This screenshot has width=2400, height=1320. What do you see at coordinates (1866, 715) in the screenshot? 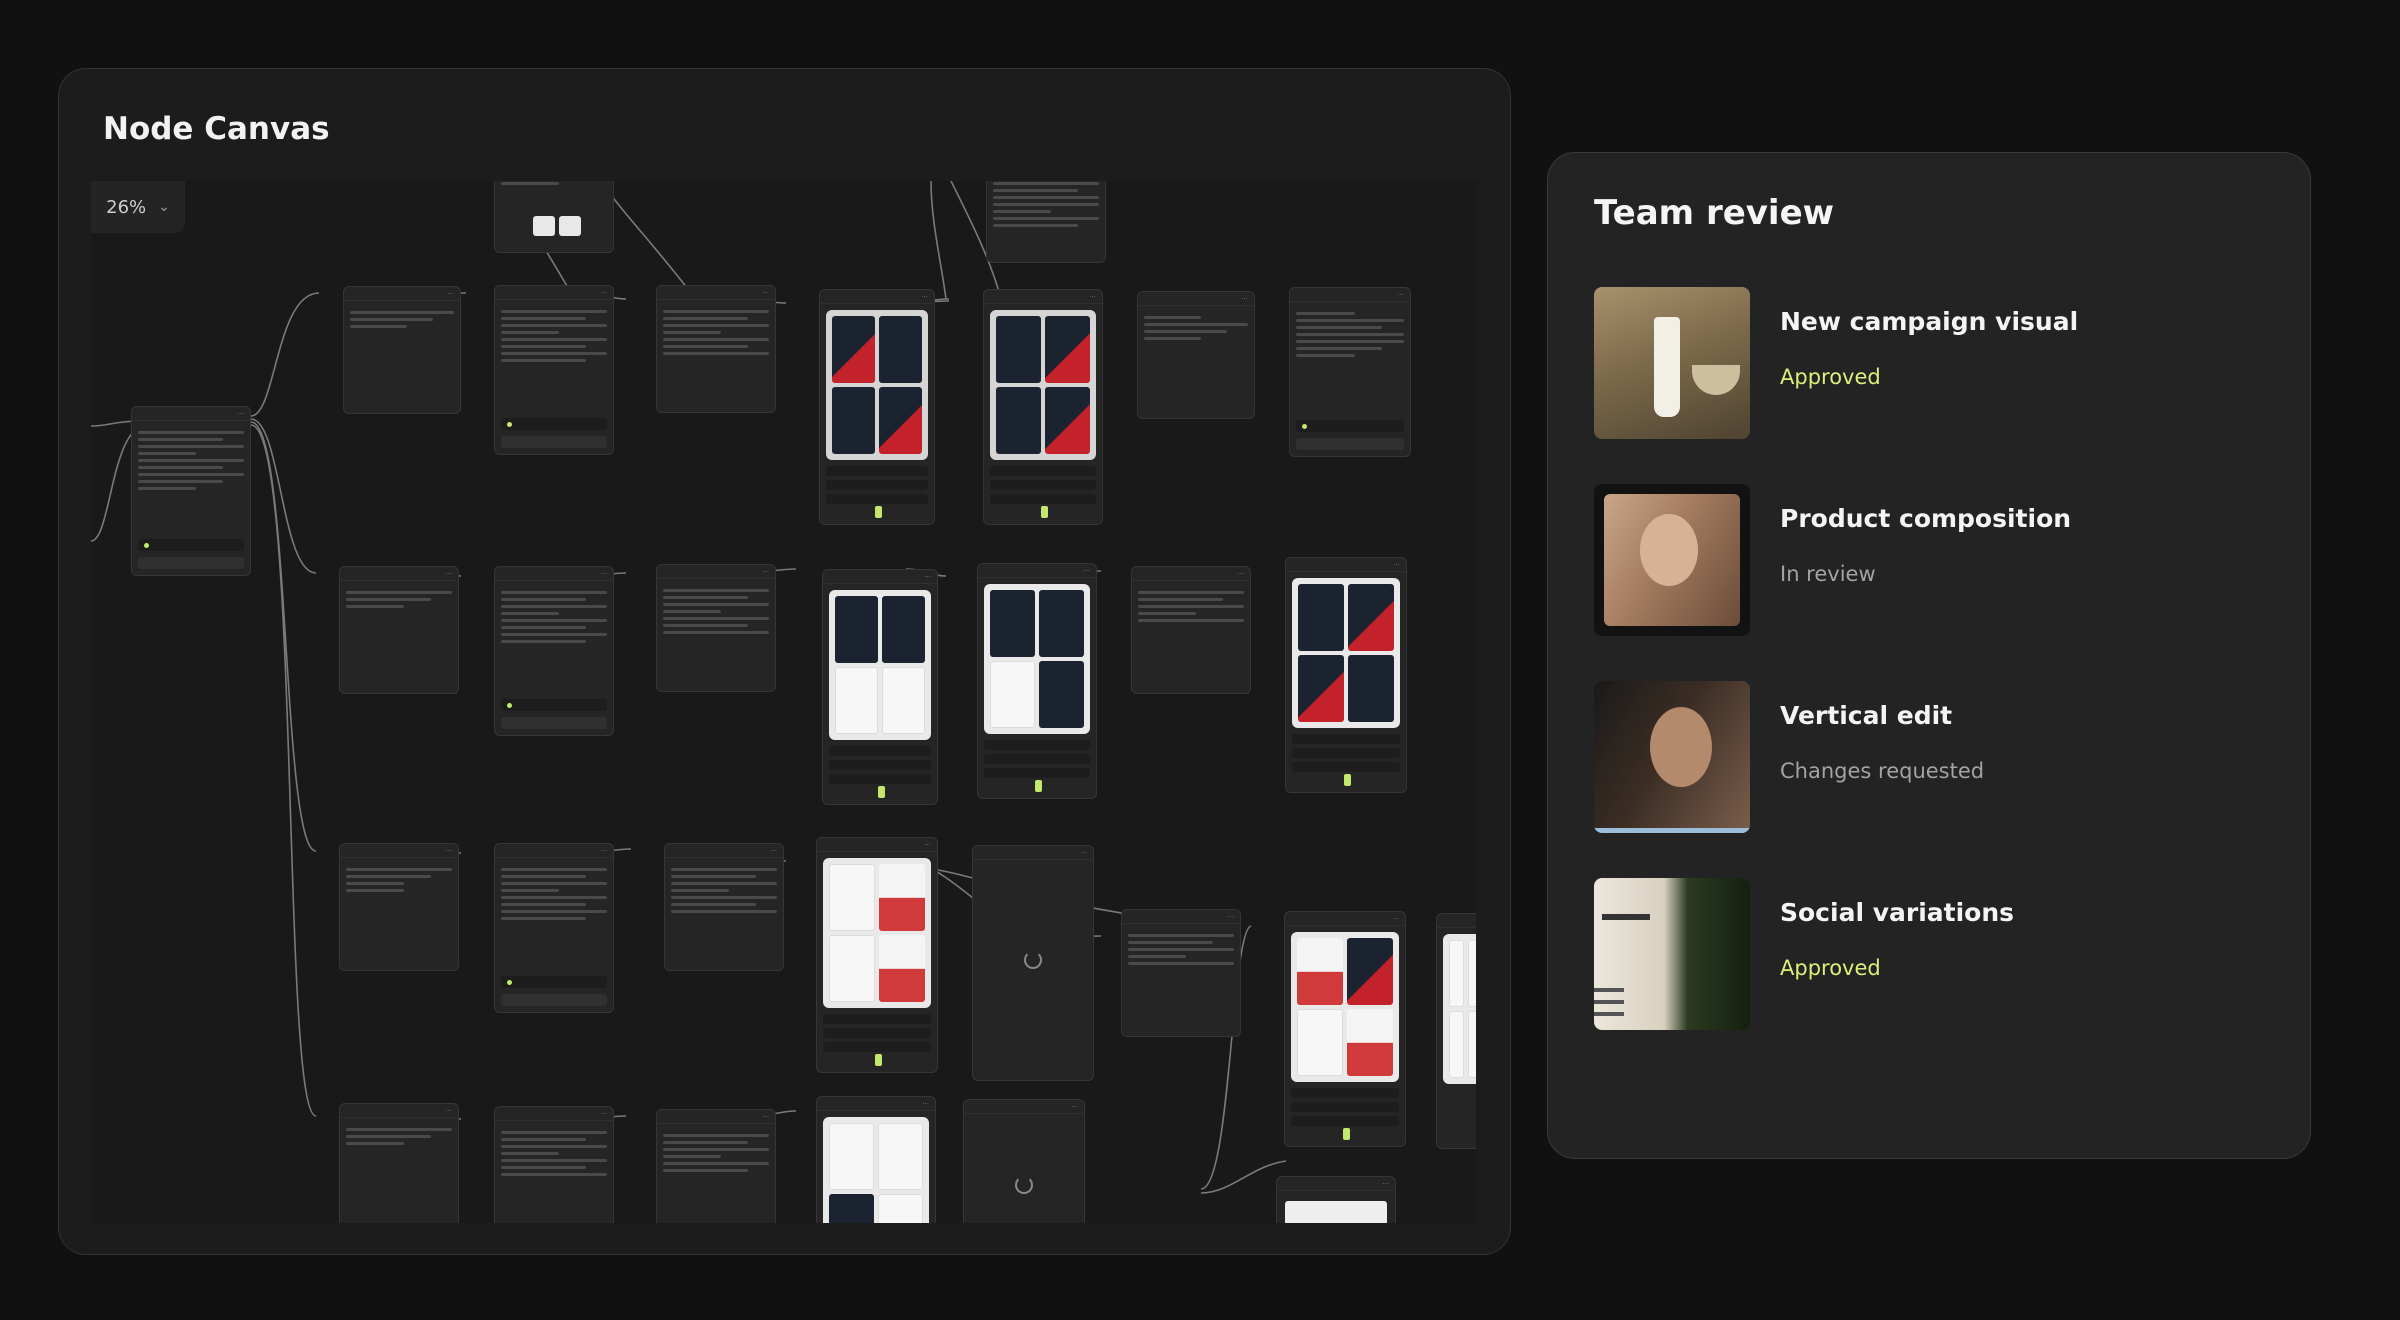
I see `review-item-name: Vertical edit` at bounding box center [1866, 715].